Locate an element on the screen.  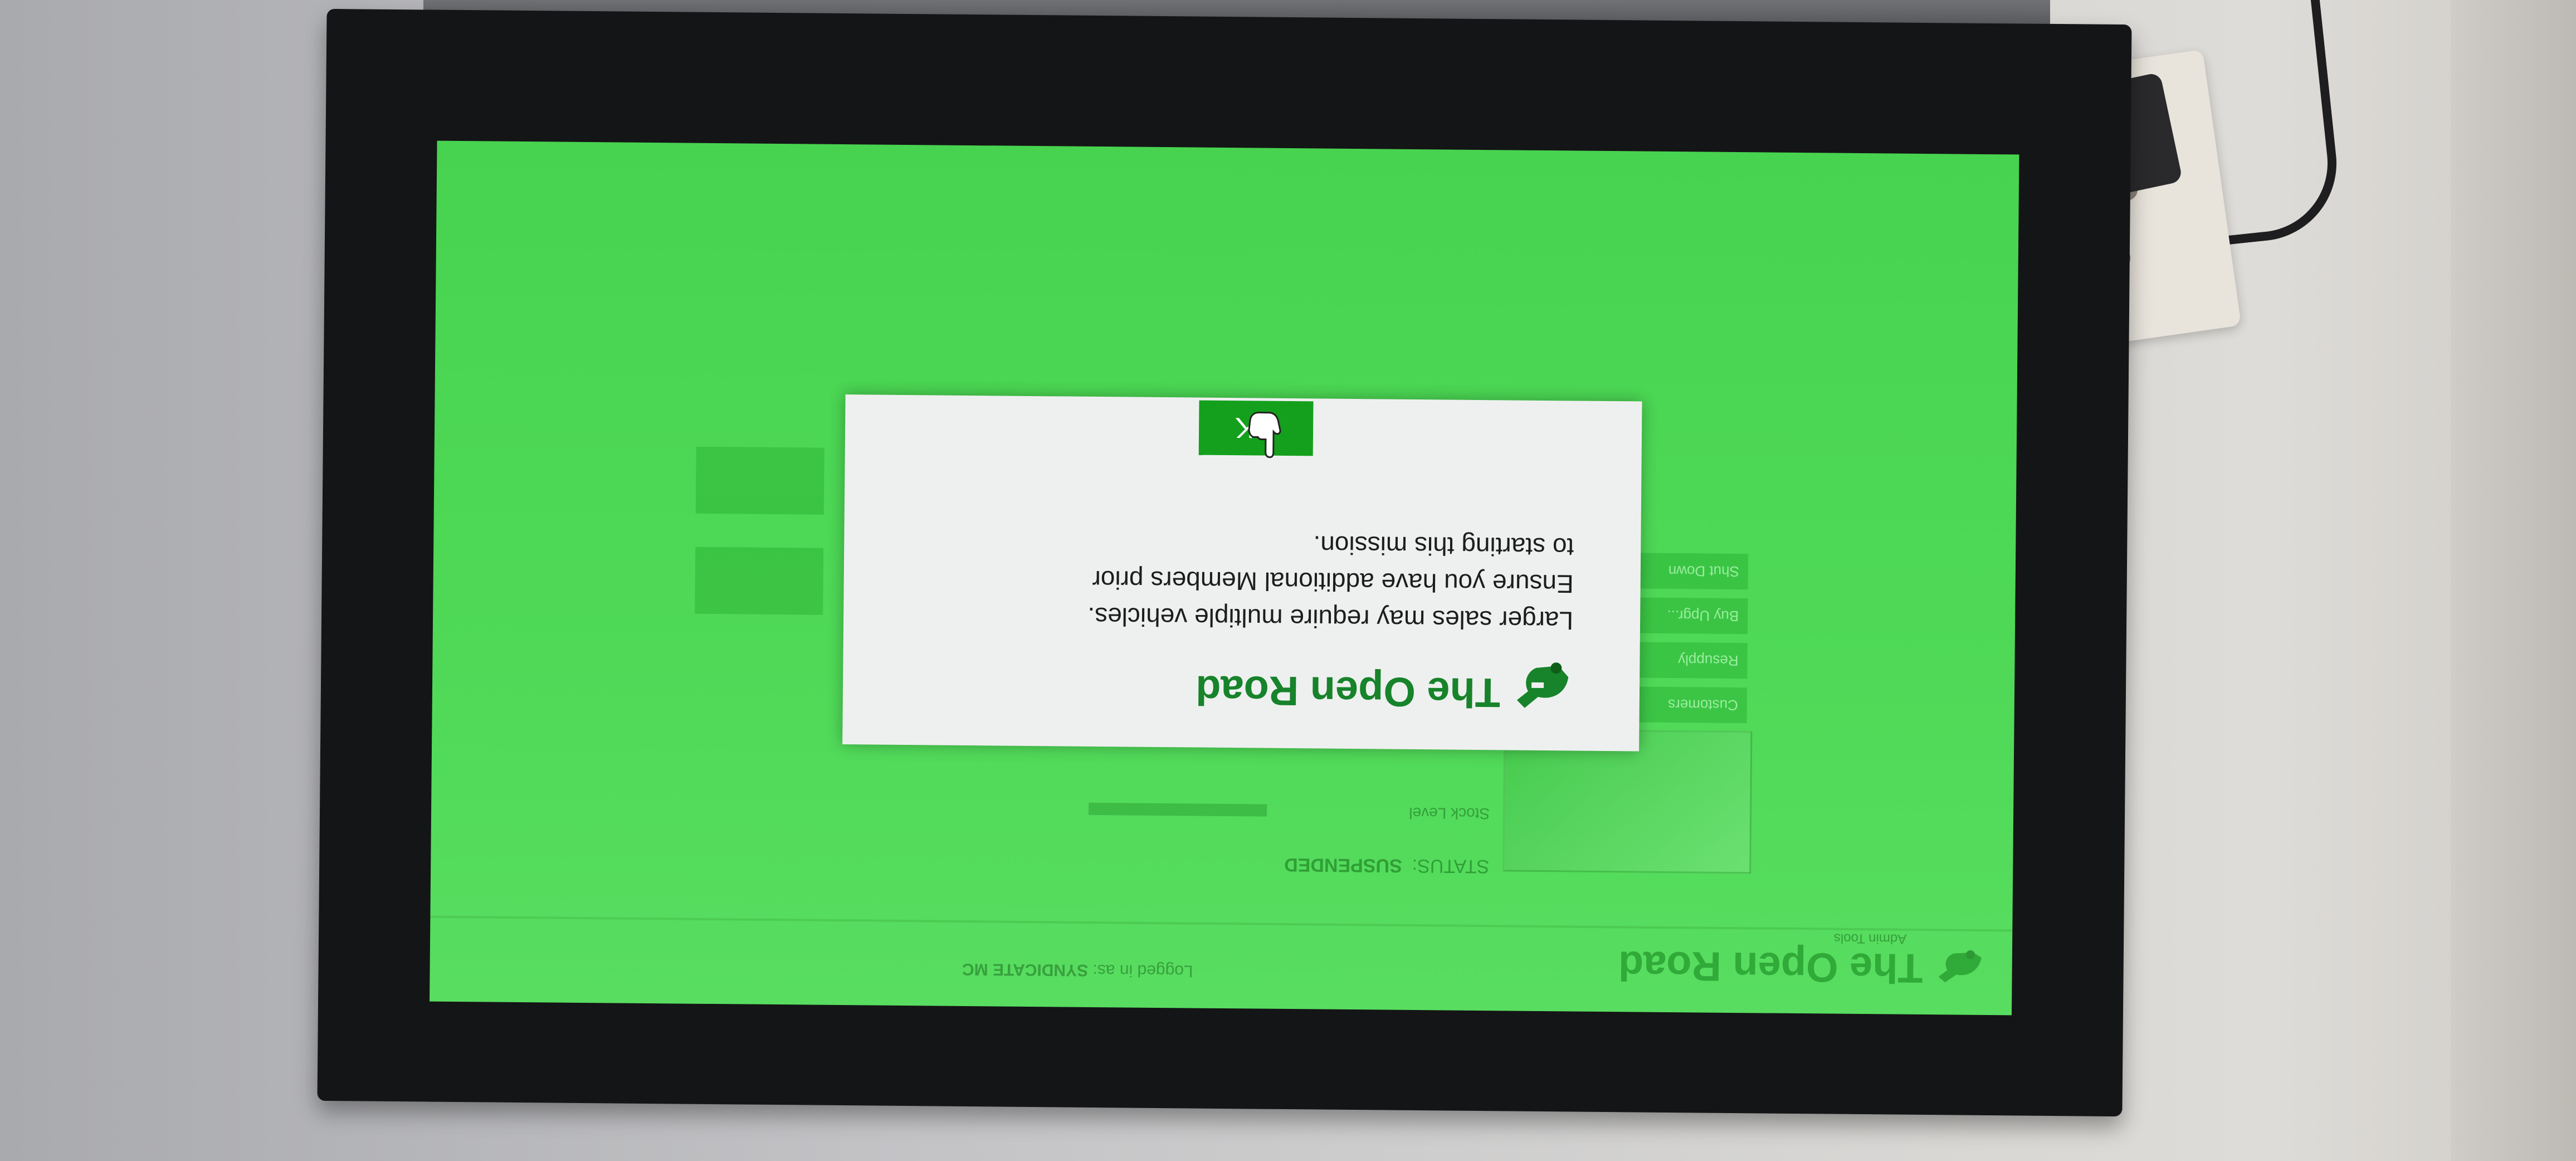
app-subtitle: Admin Tools is located at coordinates (1870, 938).